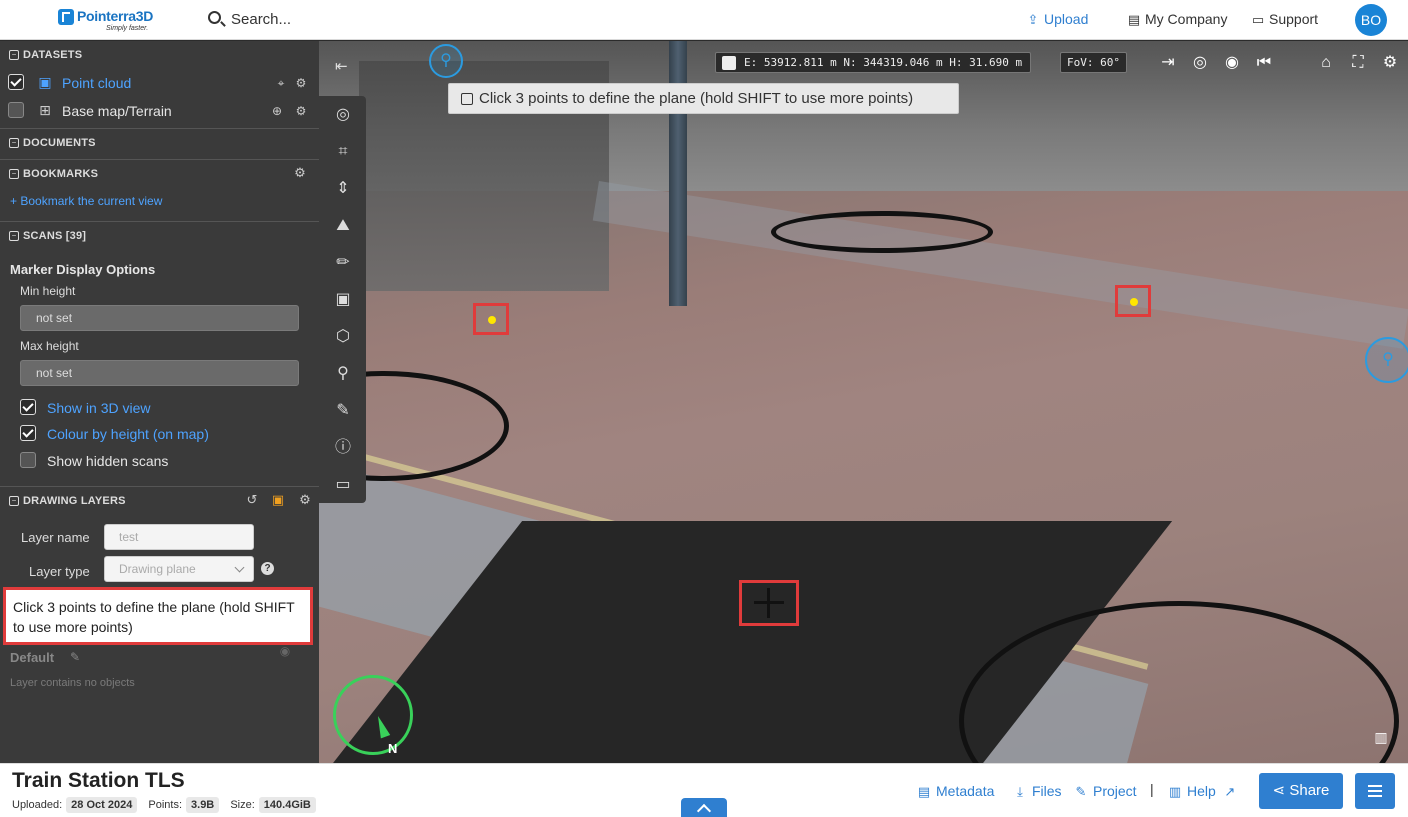  What do you see at coordinates (107, 461) in the screenshot?
I see `show-hidden-label: Show hidden scans` at bounding box center [107, 461].